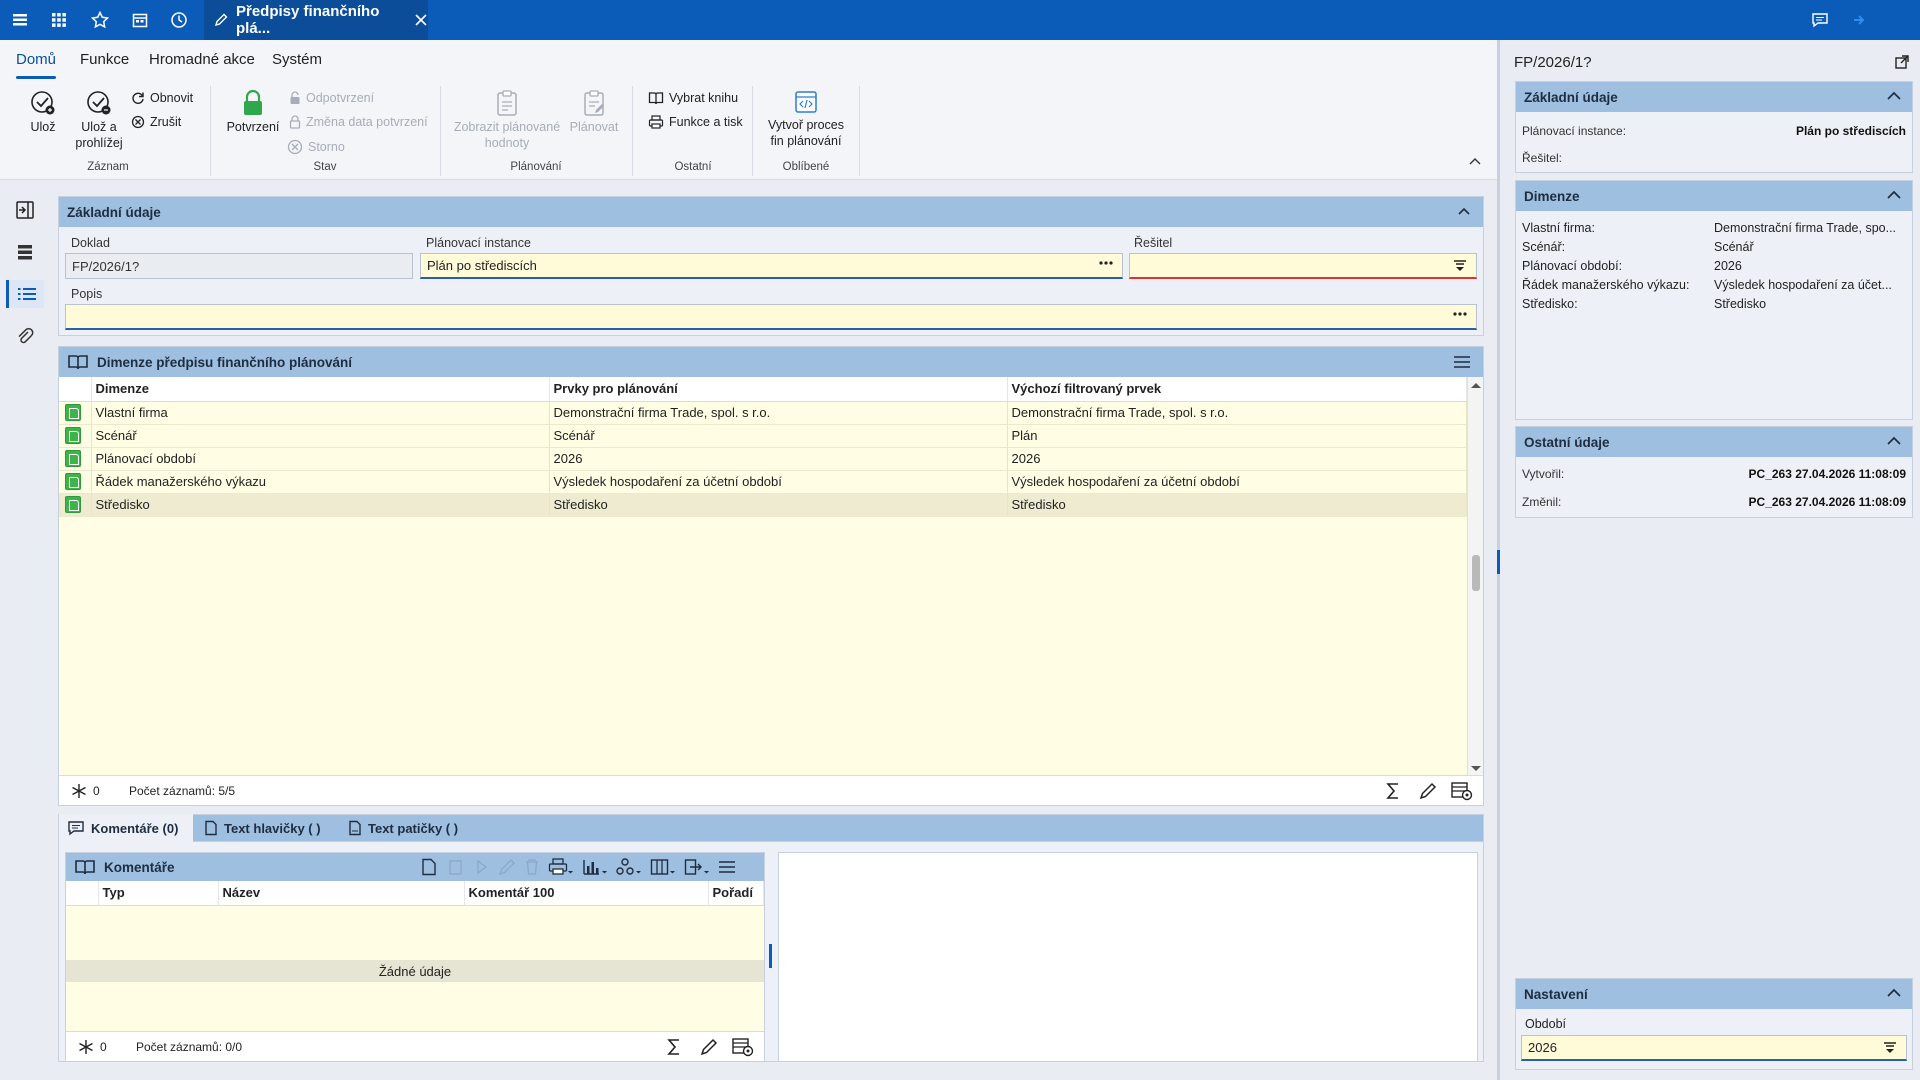 Image resolution: width=1920 pixels, height=1080 pixels. What do you see at coordinates (367, 122) in the screenshot?
I see `change-confirm-date-label: Změna data potvrzení` at bounding box center [367, 122].